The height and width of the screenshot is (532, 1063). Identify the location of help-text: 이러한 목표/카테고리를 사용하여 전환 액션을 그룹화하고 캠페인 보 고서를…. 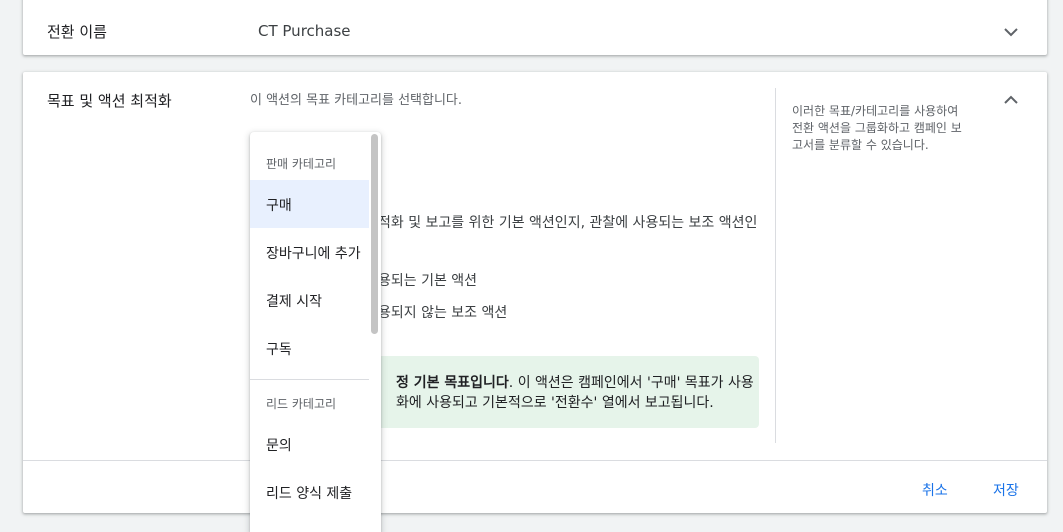
(877, 128).